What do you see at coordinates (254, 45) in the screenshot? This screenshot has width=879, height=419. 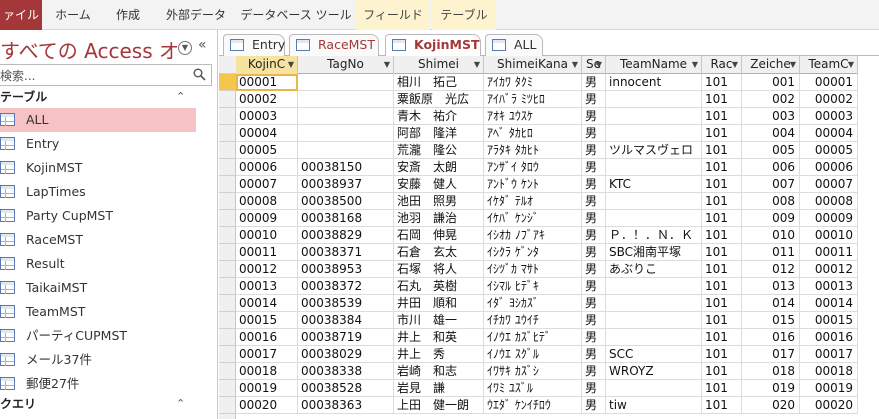 I see `document-tab: Entry` at bounding box center [254, 45].